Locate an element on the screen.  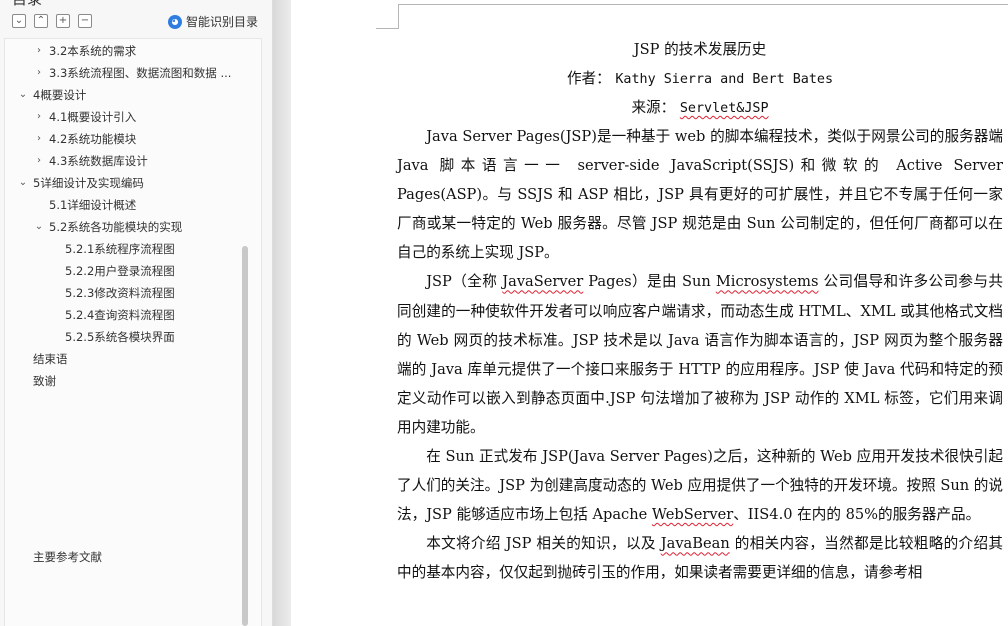
toc-item: 5.1详细设计概述 is located at coordinates (92, 205).